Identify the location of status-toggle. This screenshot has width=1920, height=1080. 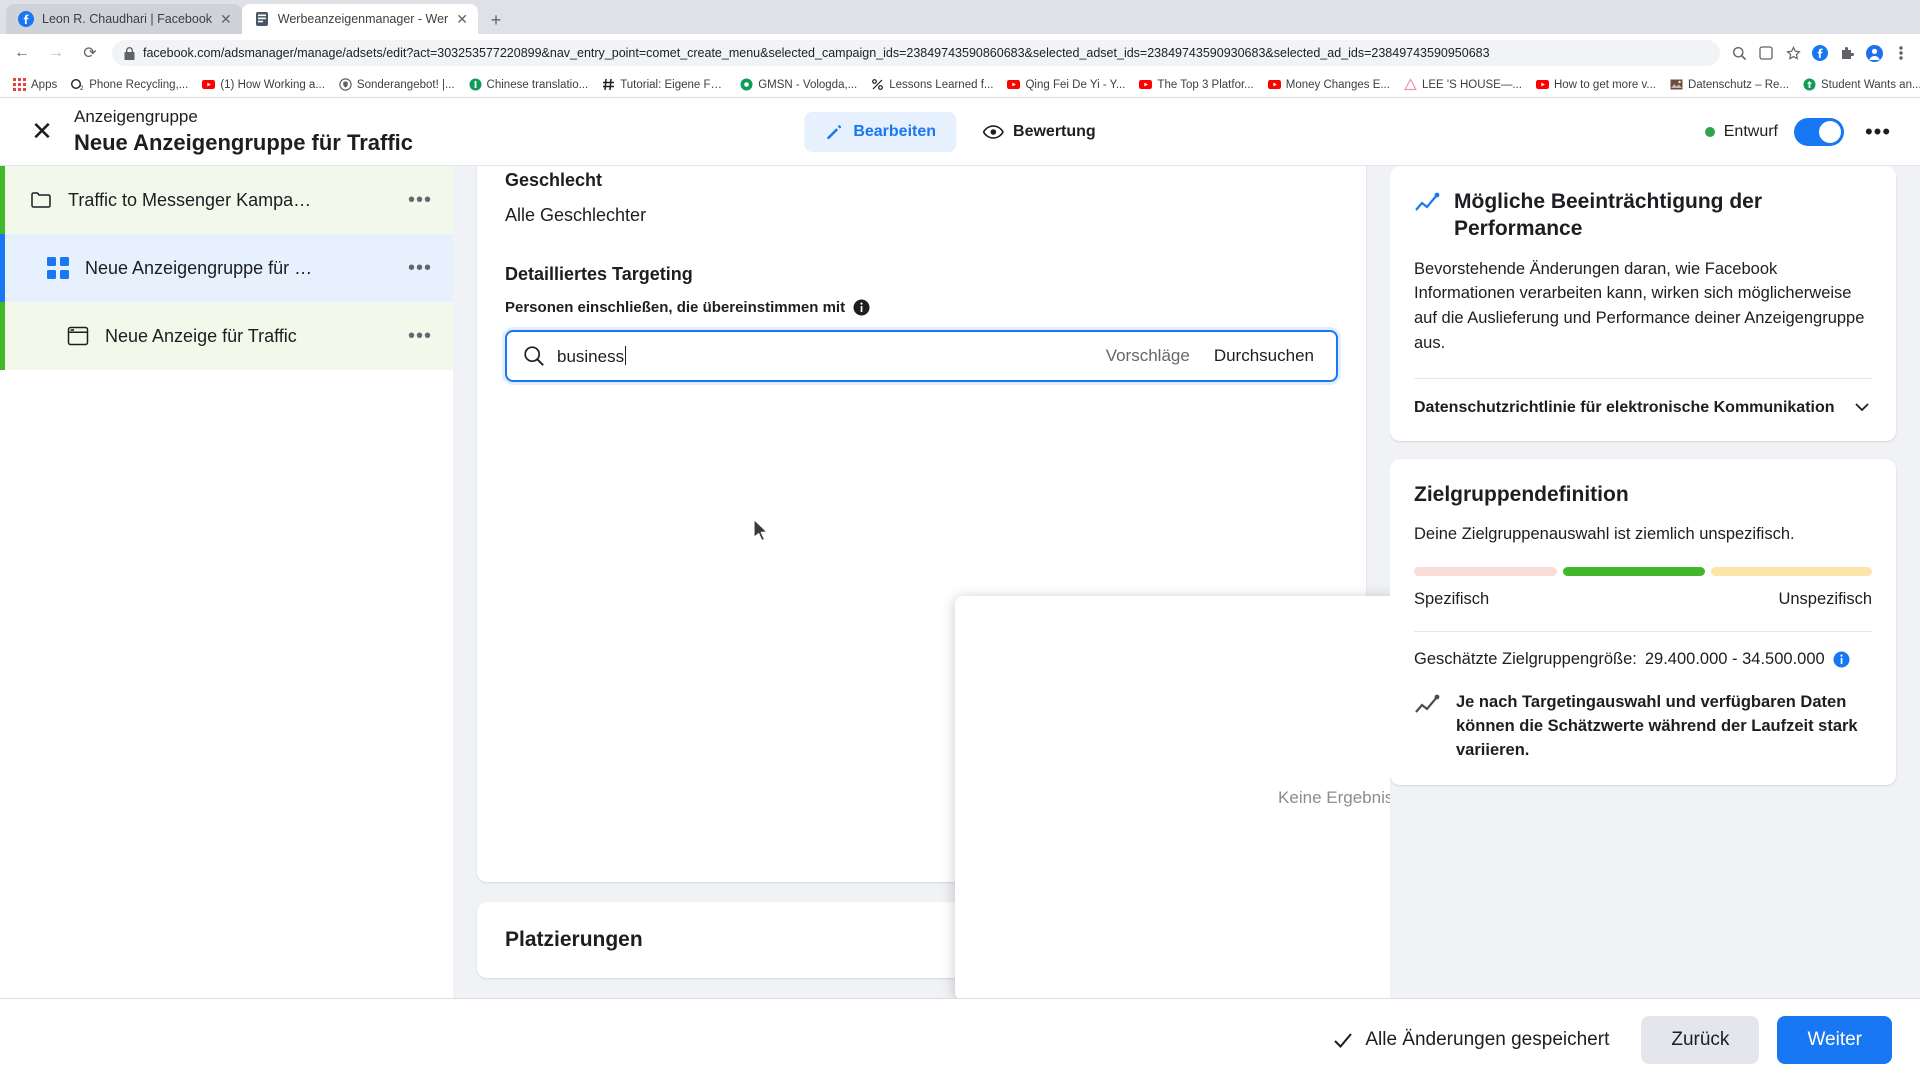
(1819, 131).